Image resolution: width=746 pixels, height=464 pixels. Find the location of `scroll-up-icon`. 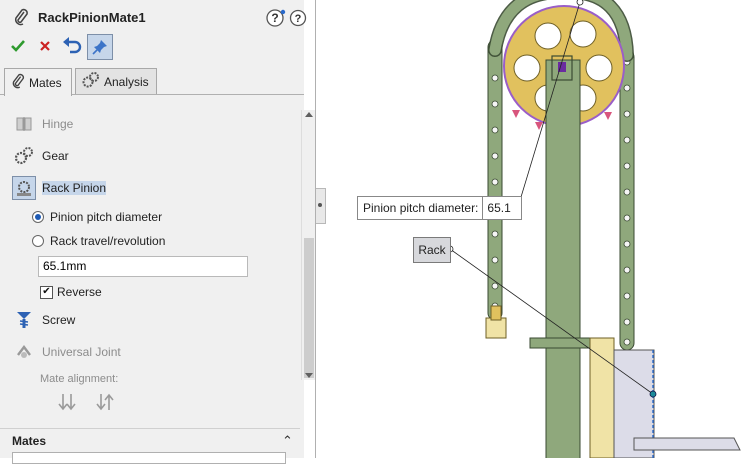

scroll-up-icon is located at coordinates (309, 114).